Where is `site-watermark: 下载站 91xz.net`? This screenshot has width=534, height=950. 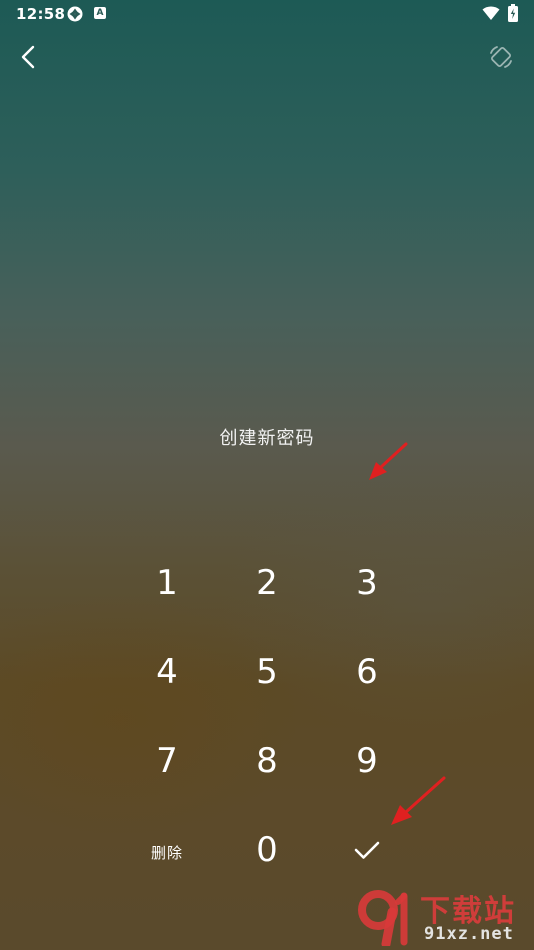 site-watermark: 下载站 91xz.net is located at coordinates (444, 915).